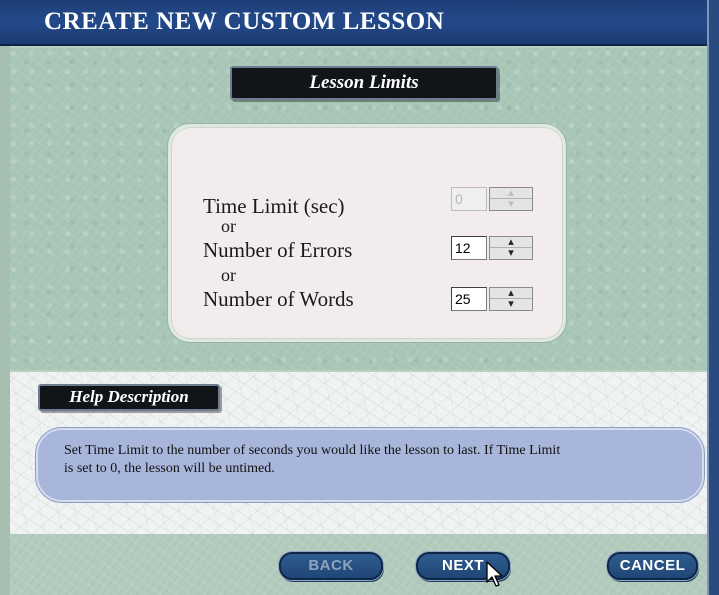  I want to click on time-limit-input: 0, so click(469, 199).